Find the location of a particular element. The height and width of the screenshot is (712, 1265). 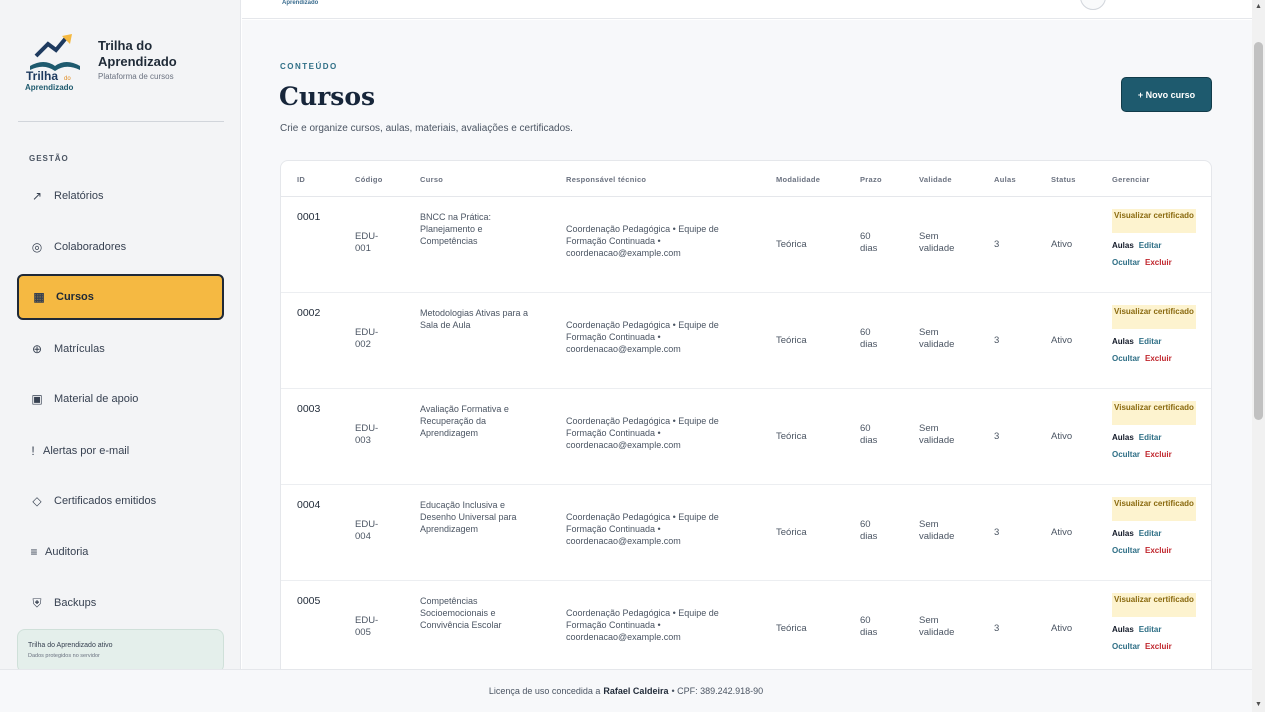

row-id: 0002 is located at coordinates (309, 313).